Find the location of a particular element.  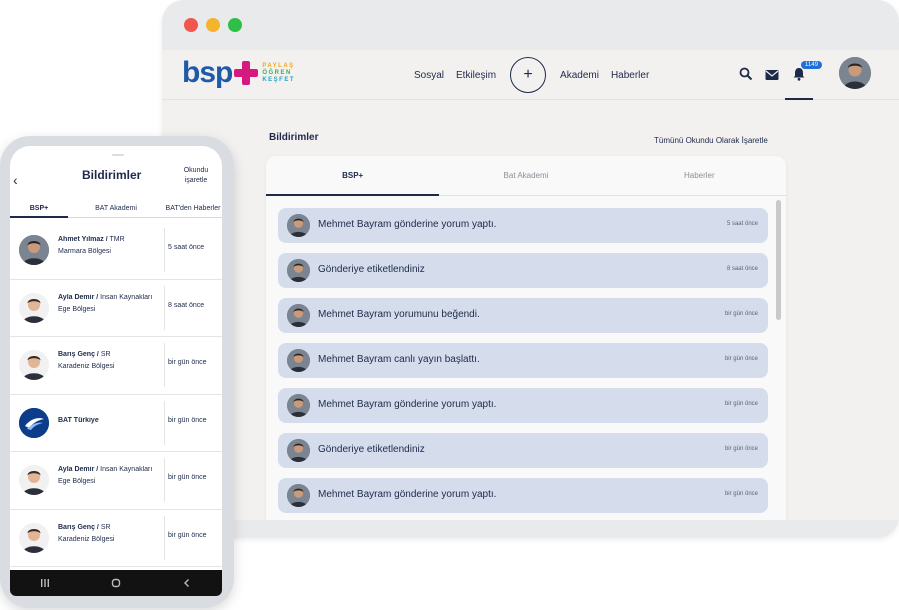

minimize-window-button is located at coordinates (213, 25).